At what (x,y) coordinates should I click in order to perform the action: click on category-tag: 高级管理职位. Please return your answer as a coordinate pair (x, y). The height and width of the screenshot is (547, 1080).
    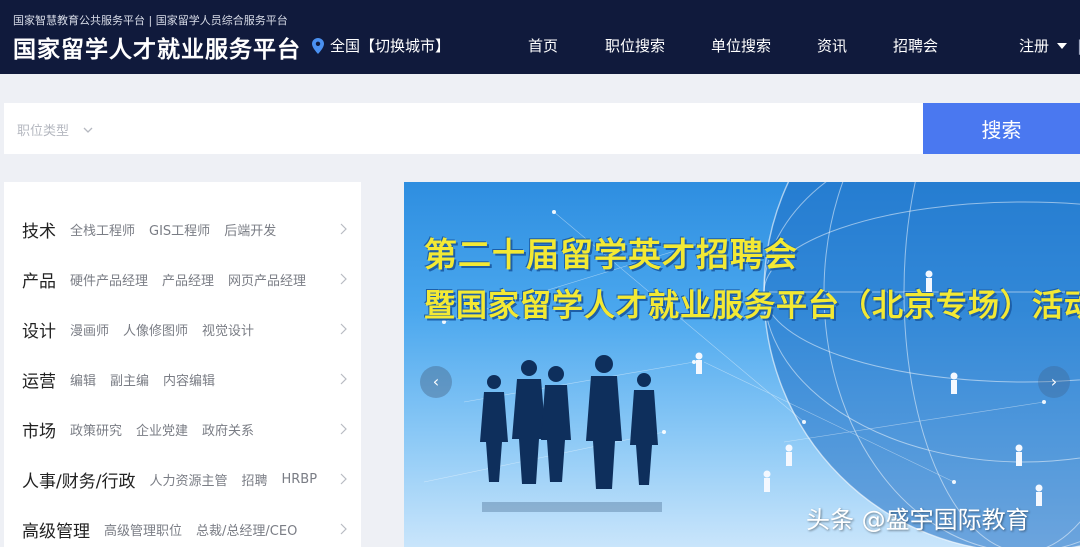
    Looking at the image, I should click on (143, 529).